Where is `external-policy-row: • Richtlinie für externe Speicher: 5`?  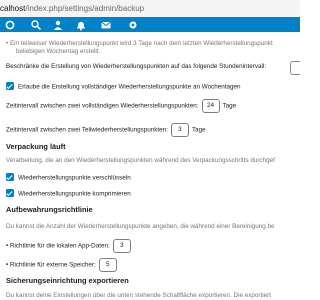
external-policy-row: • Richtlinie für externe Speicher: 5 is located at coordinates (63, 265).